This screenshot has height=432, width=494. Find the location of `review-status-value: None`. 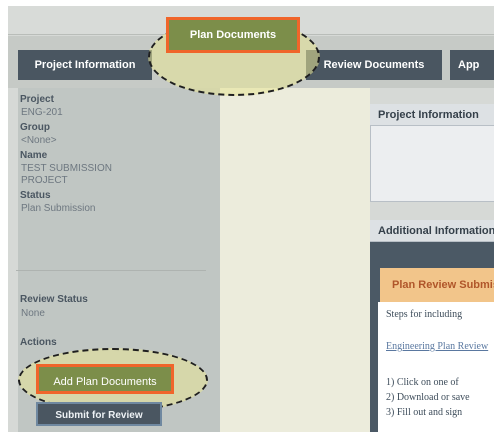

review-status-value: None is located at coordinates (33, 313).